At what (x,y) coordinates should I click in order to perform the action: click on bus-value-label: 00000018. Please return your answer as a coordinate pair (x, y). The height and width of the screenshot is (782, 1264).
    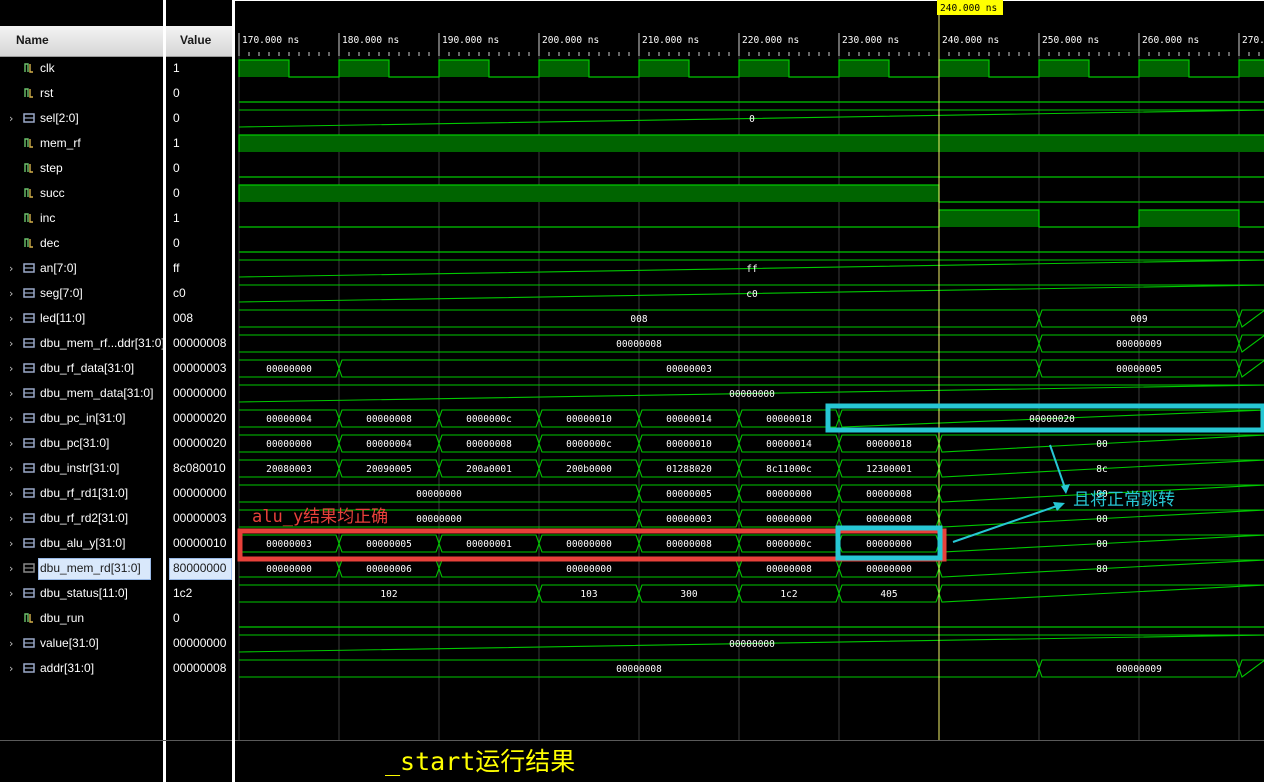
    Looking at the image, I should click on (789, 419).